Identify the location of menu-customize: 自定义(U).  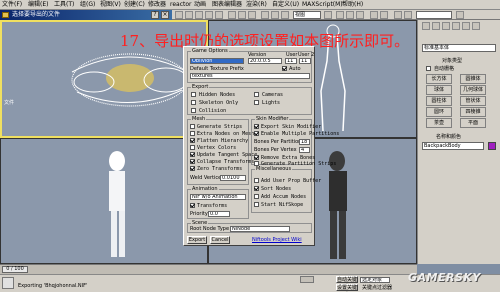
(285, 5).